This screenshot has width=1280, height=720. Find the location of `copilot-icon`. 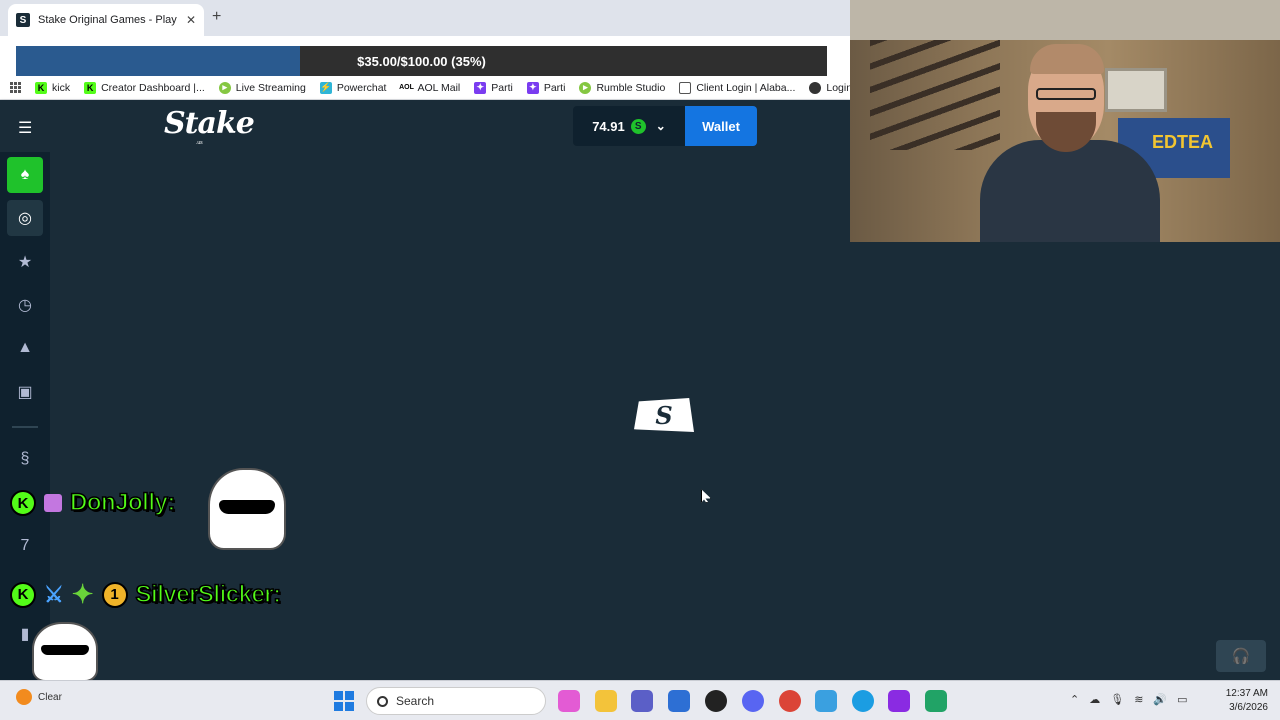

copilot-icon is located at coordinates (569, 701).